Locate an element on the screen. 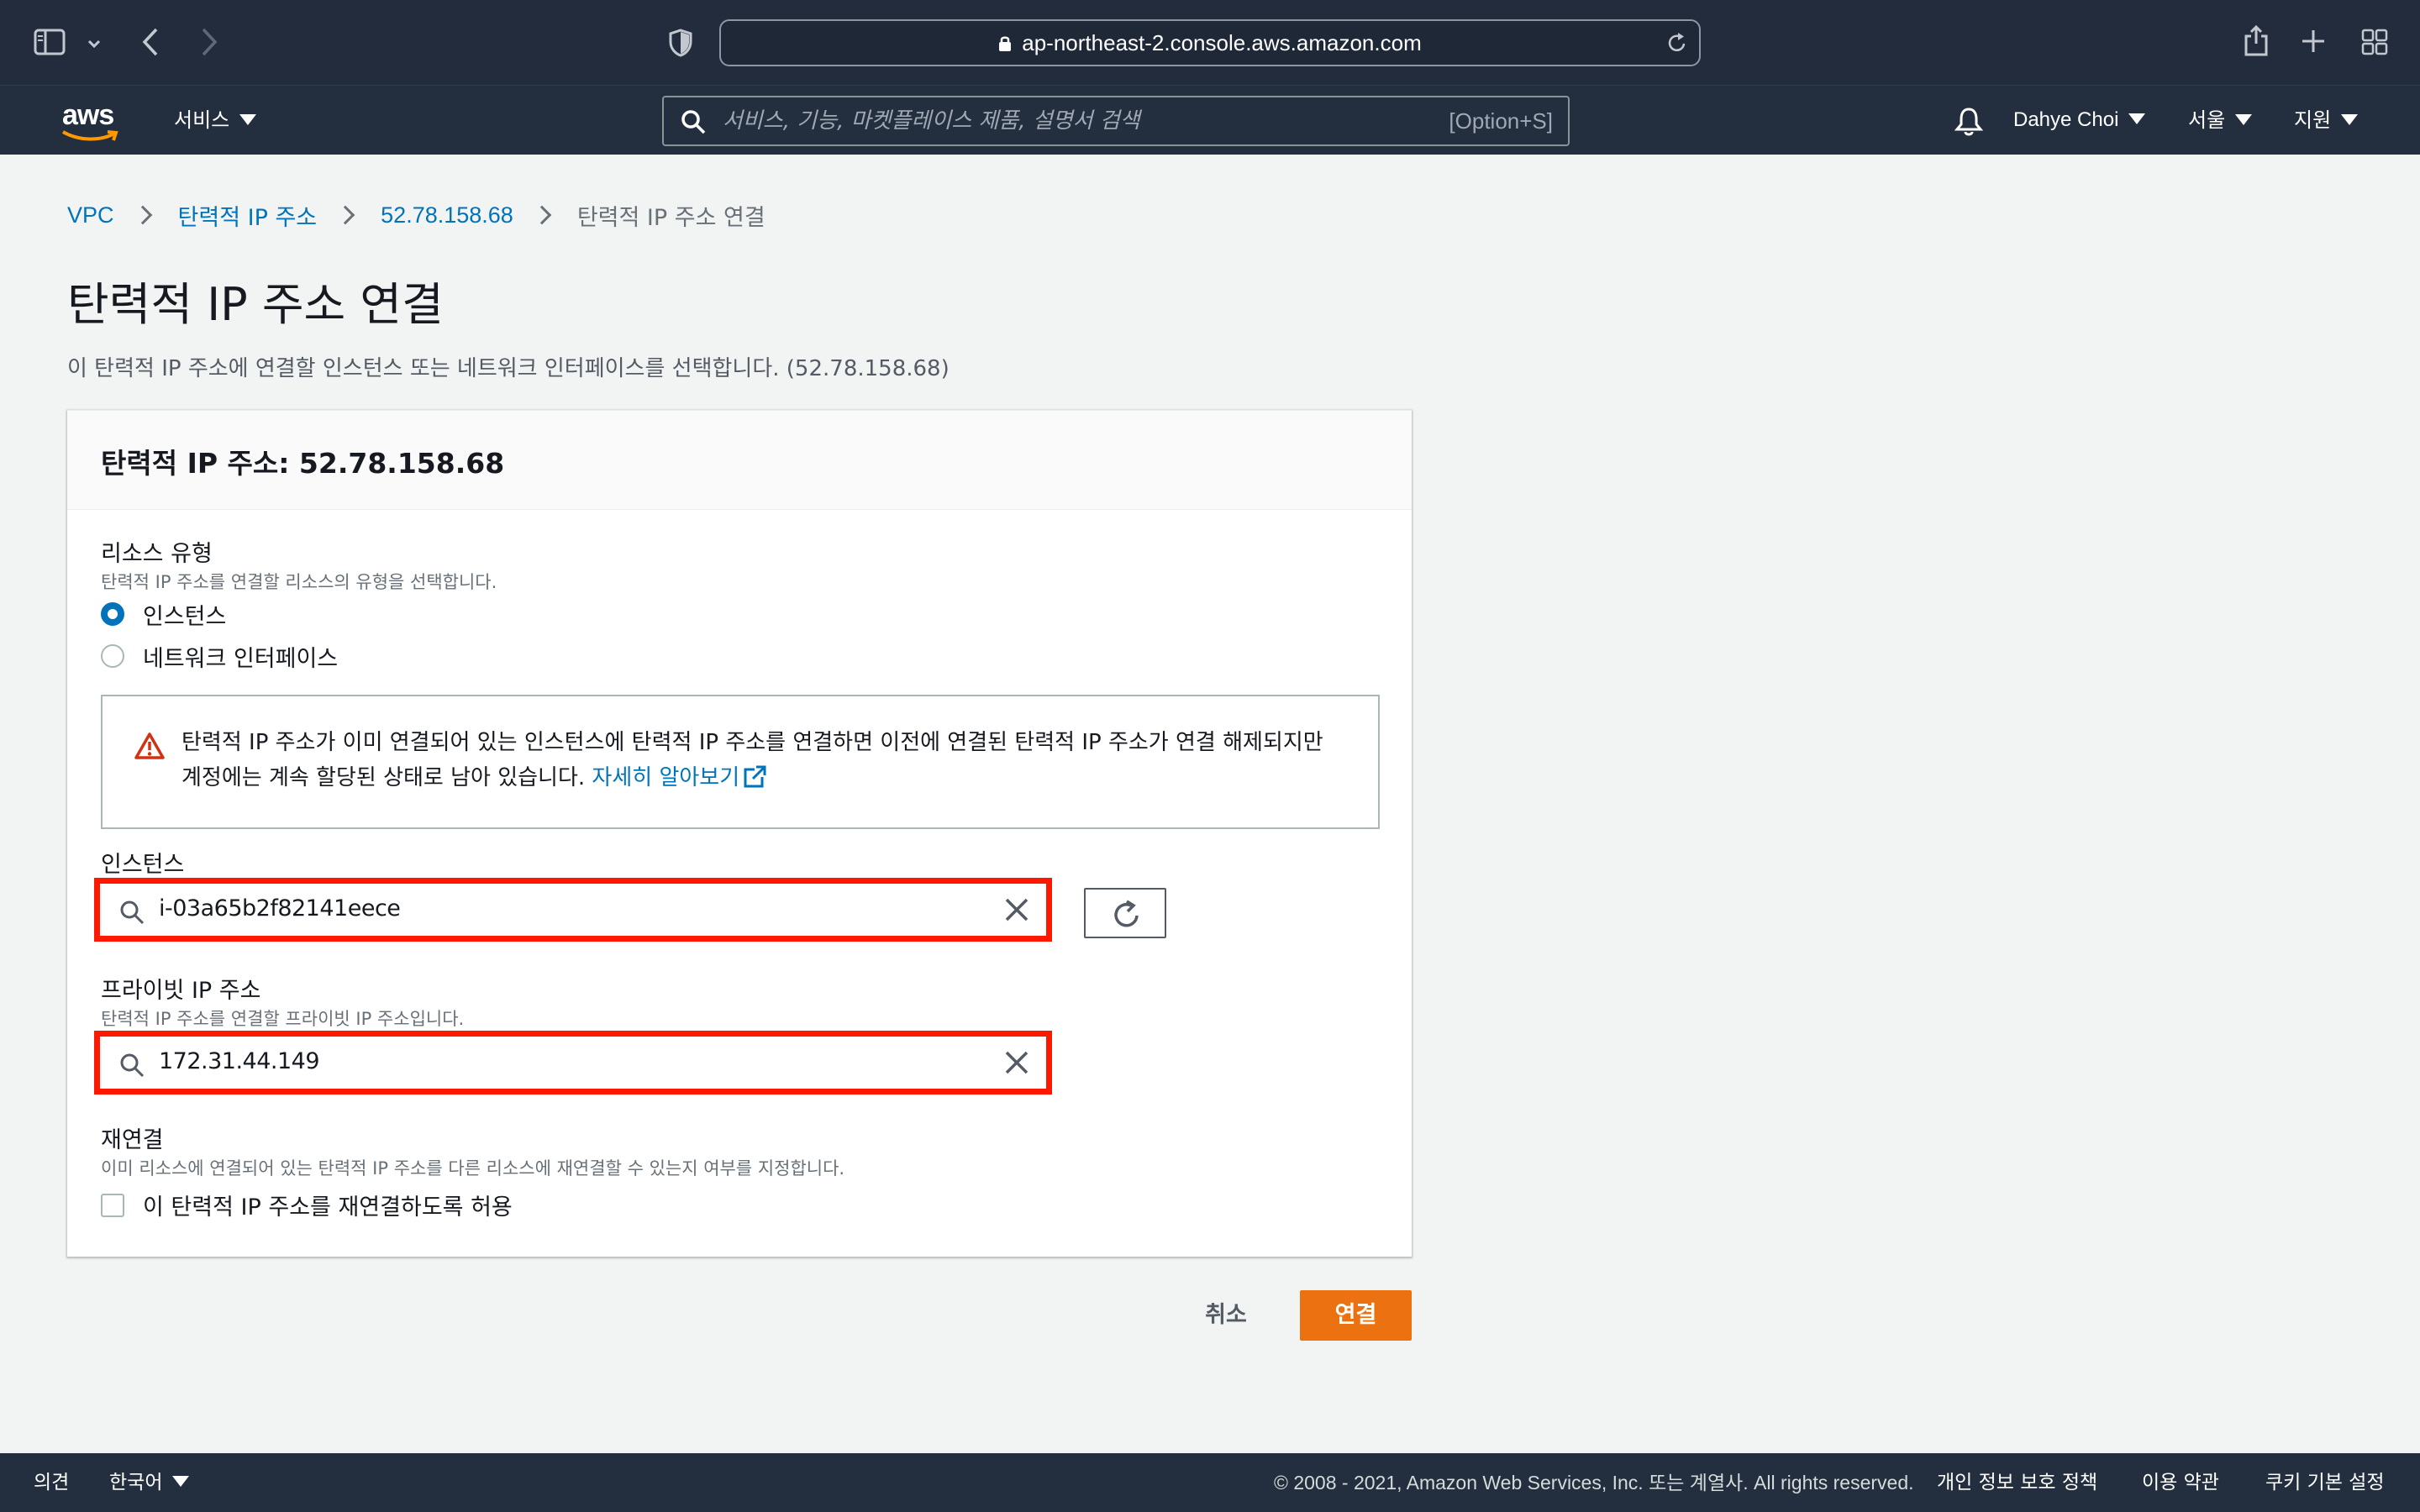  terms-link: 이용 약관 is located at coordinates (2180, 1482).